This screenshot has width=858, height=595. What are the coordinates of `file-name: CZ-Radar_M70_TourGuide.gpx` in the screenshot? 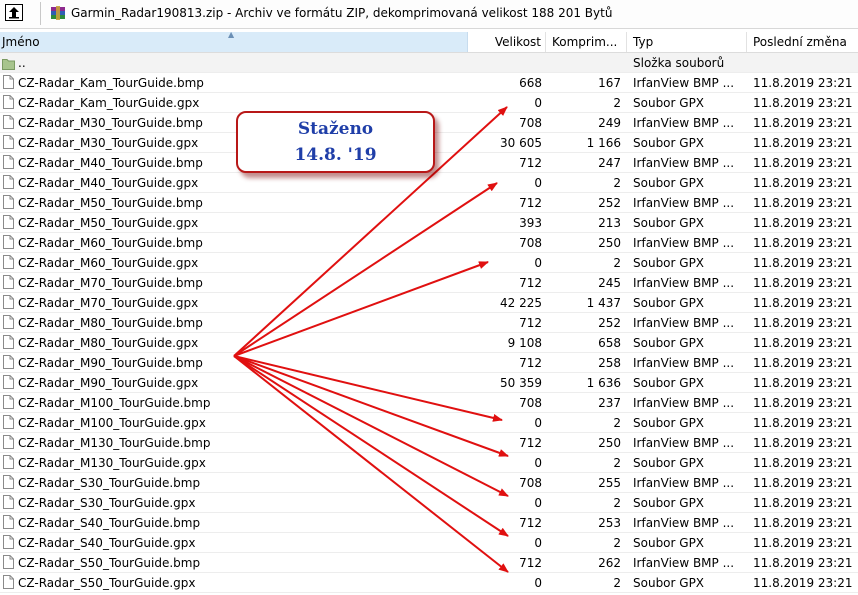 It's located at (108, 303).